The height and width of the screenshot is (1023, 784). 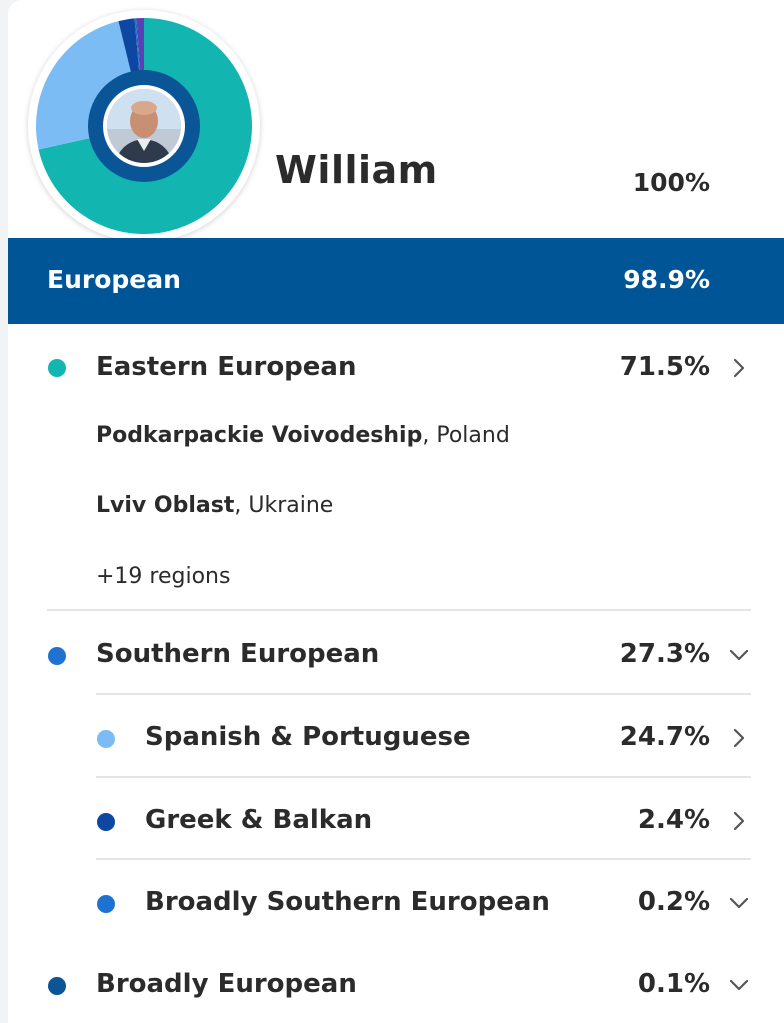 What do you see at coordinates (165, 505) in the screenshot?
I see `region-name: Lviv Oblast` at bounding box center [165, 505].